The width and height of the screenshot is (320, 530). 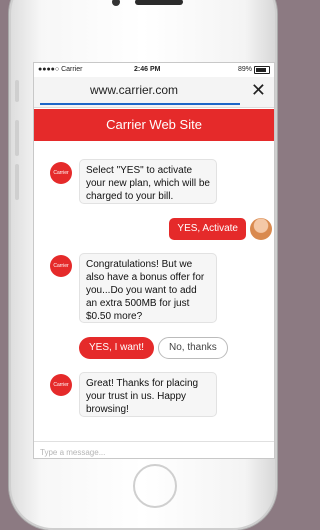 I want to click on user-message: YES, Activate, so click(x=207, y=229).